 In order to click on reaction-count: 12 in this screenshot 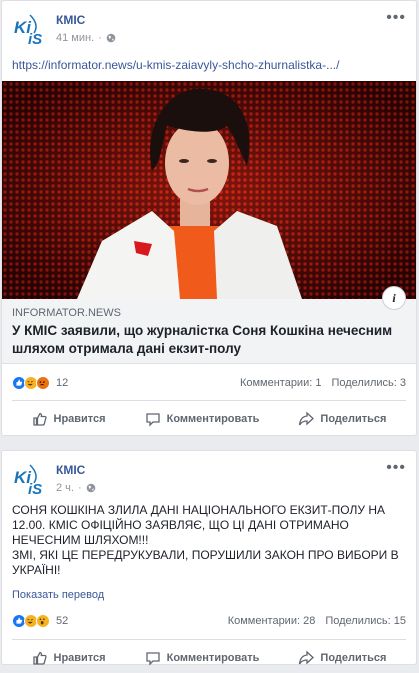, I will do `click(62, 383)`.